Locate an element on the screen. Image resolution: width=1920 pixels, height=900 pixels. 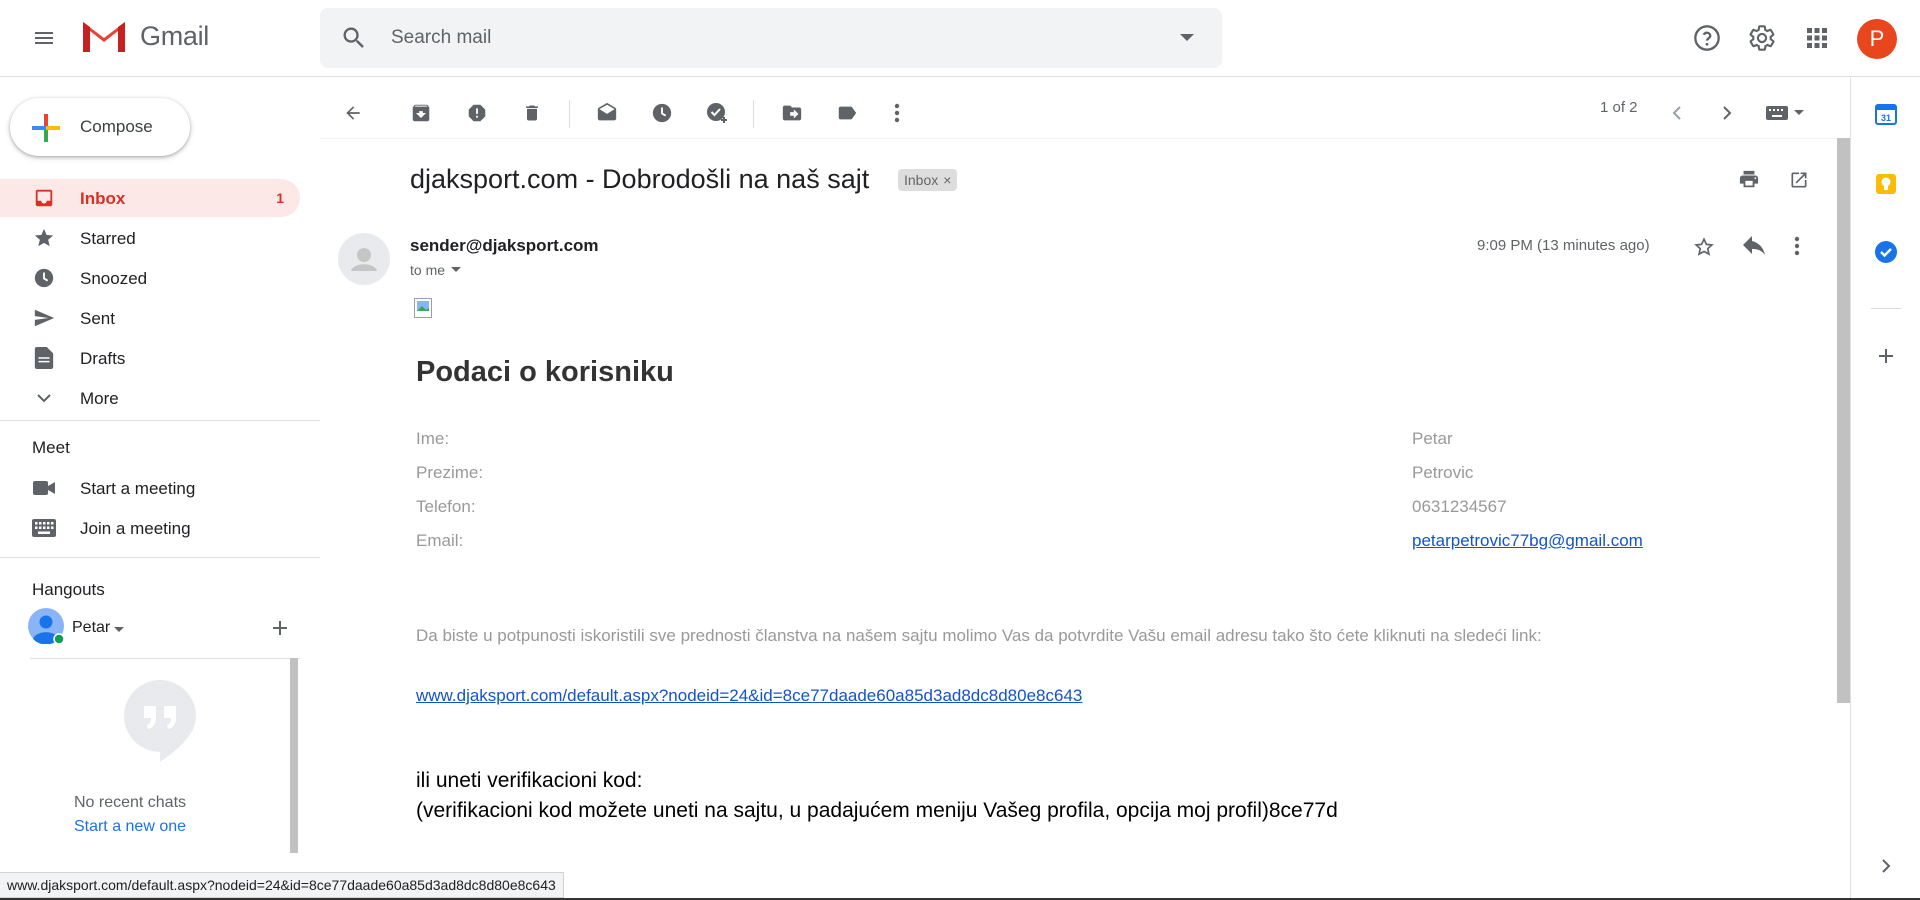
report-spam-button is located at coordinates (477, 113).